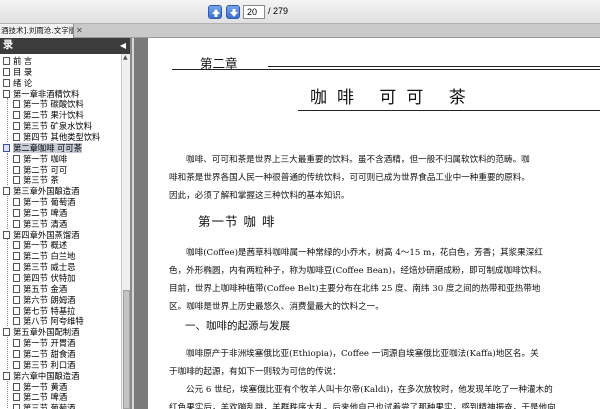 The image size is (600, 409). Describe the element at coordinates (45, 169) in the screenshot. I see `bookmark-label: 第二节 可可` at that location.